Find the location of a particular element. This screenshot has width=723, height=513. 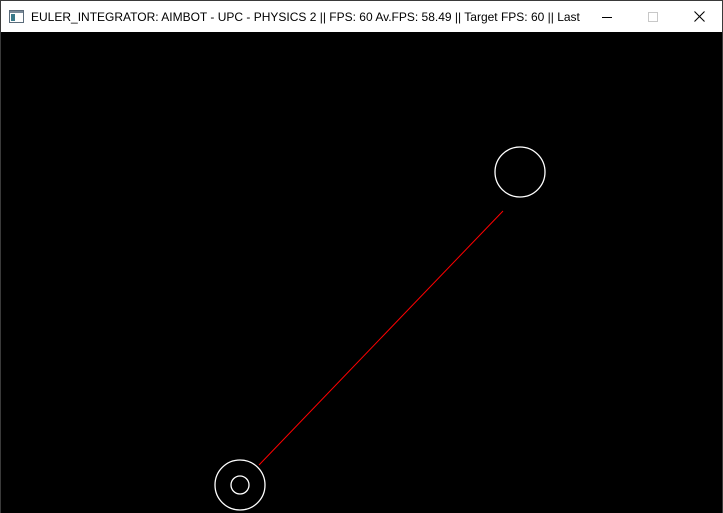

close-button is located at coordinates (699, 16).